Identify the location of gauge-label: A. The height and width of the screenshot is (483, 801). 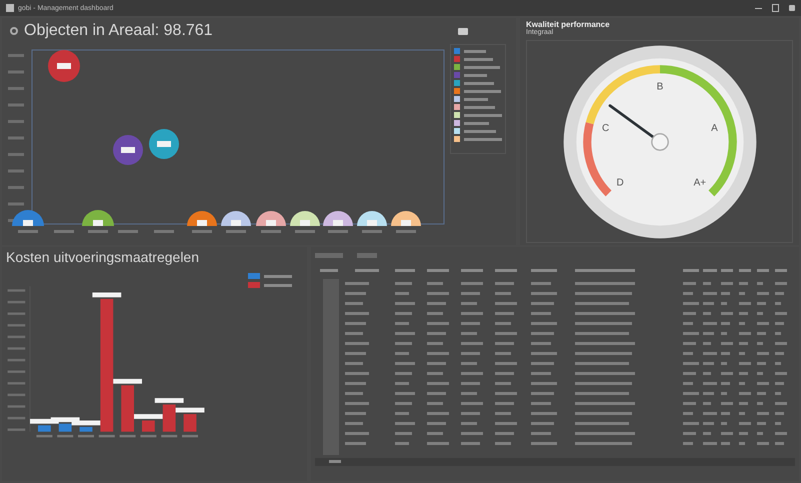
(714, 128).